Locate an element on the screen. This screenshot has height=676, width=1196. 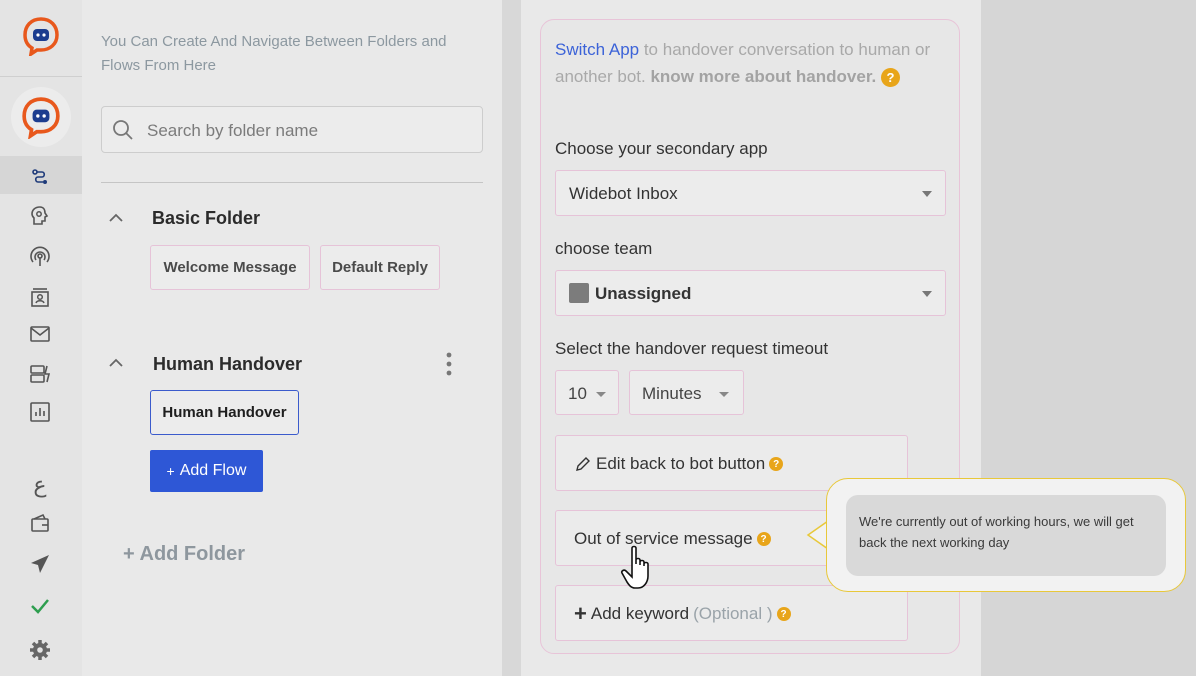
team-value-wrap: Unassigned is located at coordinates (630, 293).